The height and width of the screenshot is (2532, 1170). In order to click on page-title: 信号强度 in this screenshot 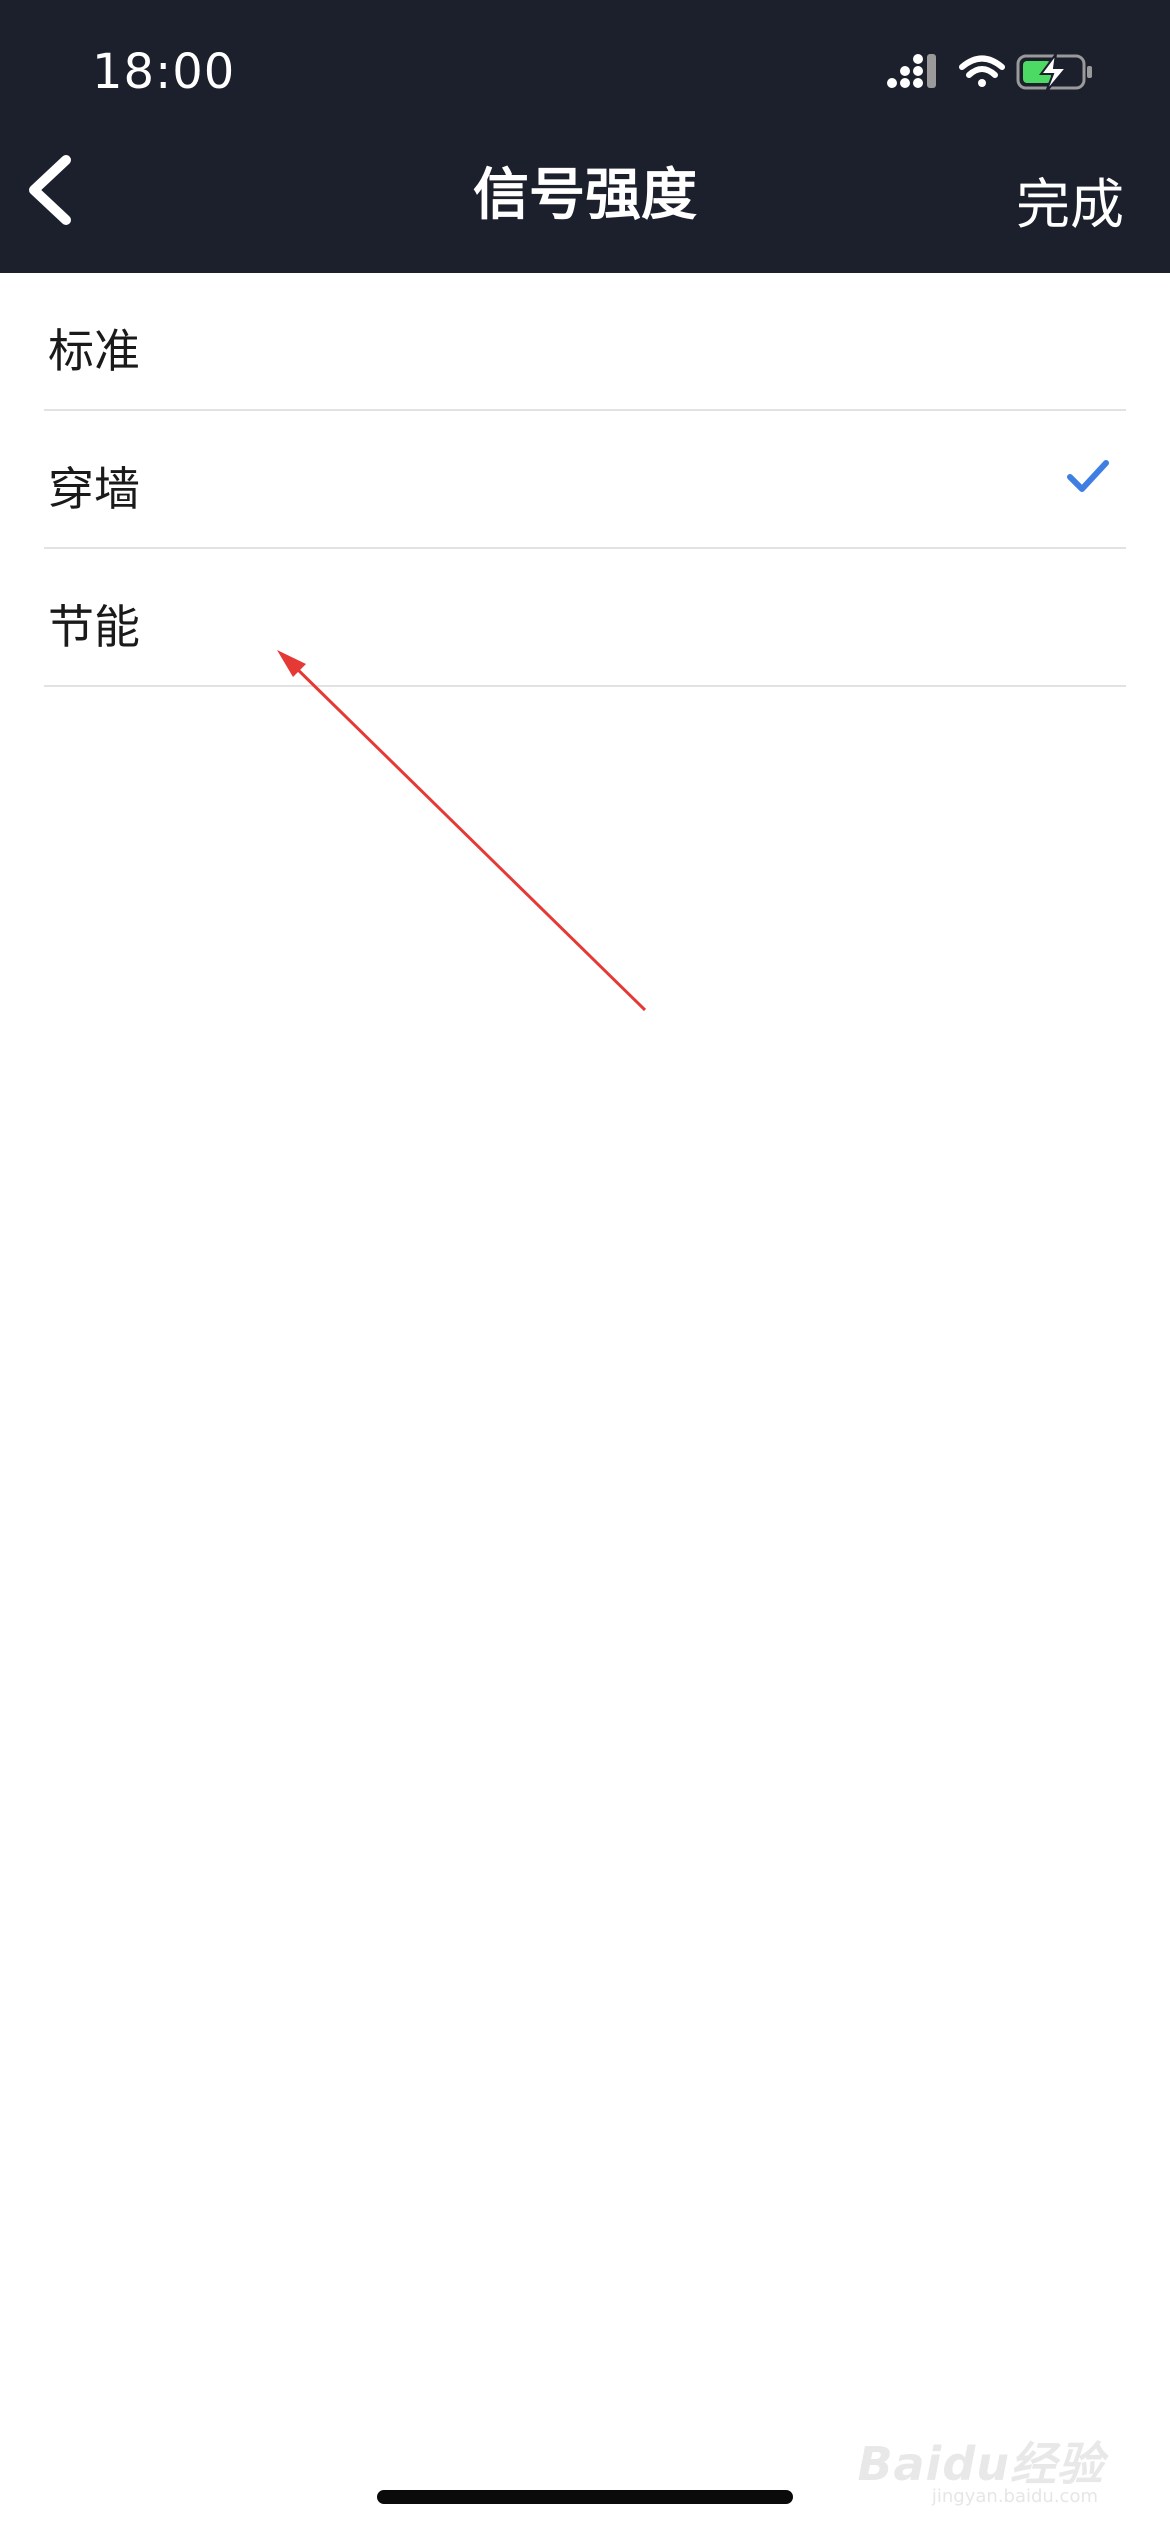, I will do `click(585, 195)`.